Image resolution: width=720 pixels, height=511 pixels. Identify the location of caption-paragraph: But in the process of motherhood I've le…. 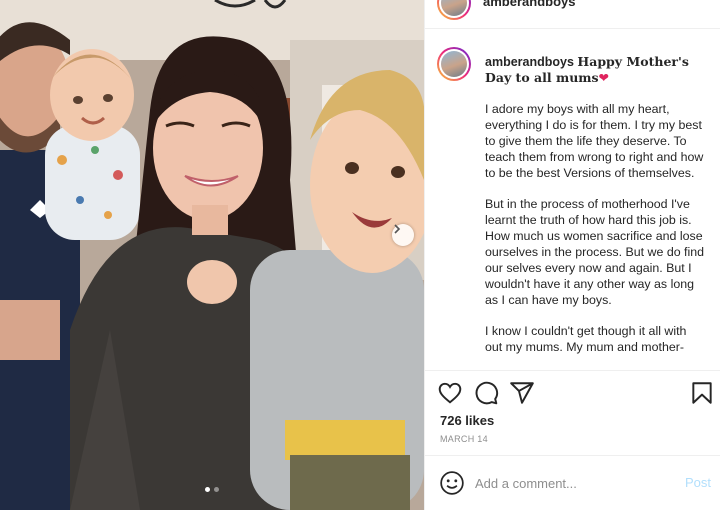
(595, 252).